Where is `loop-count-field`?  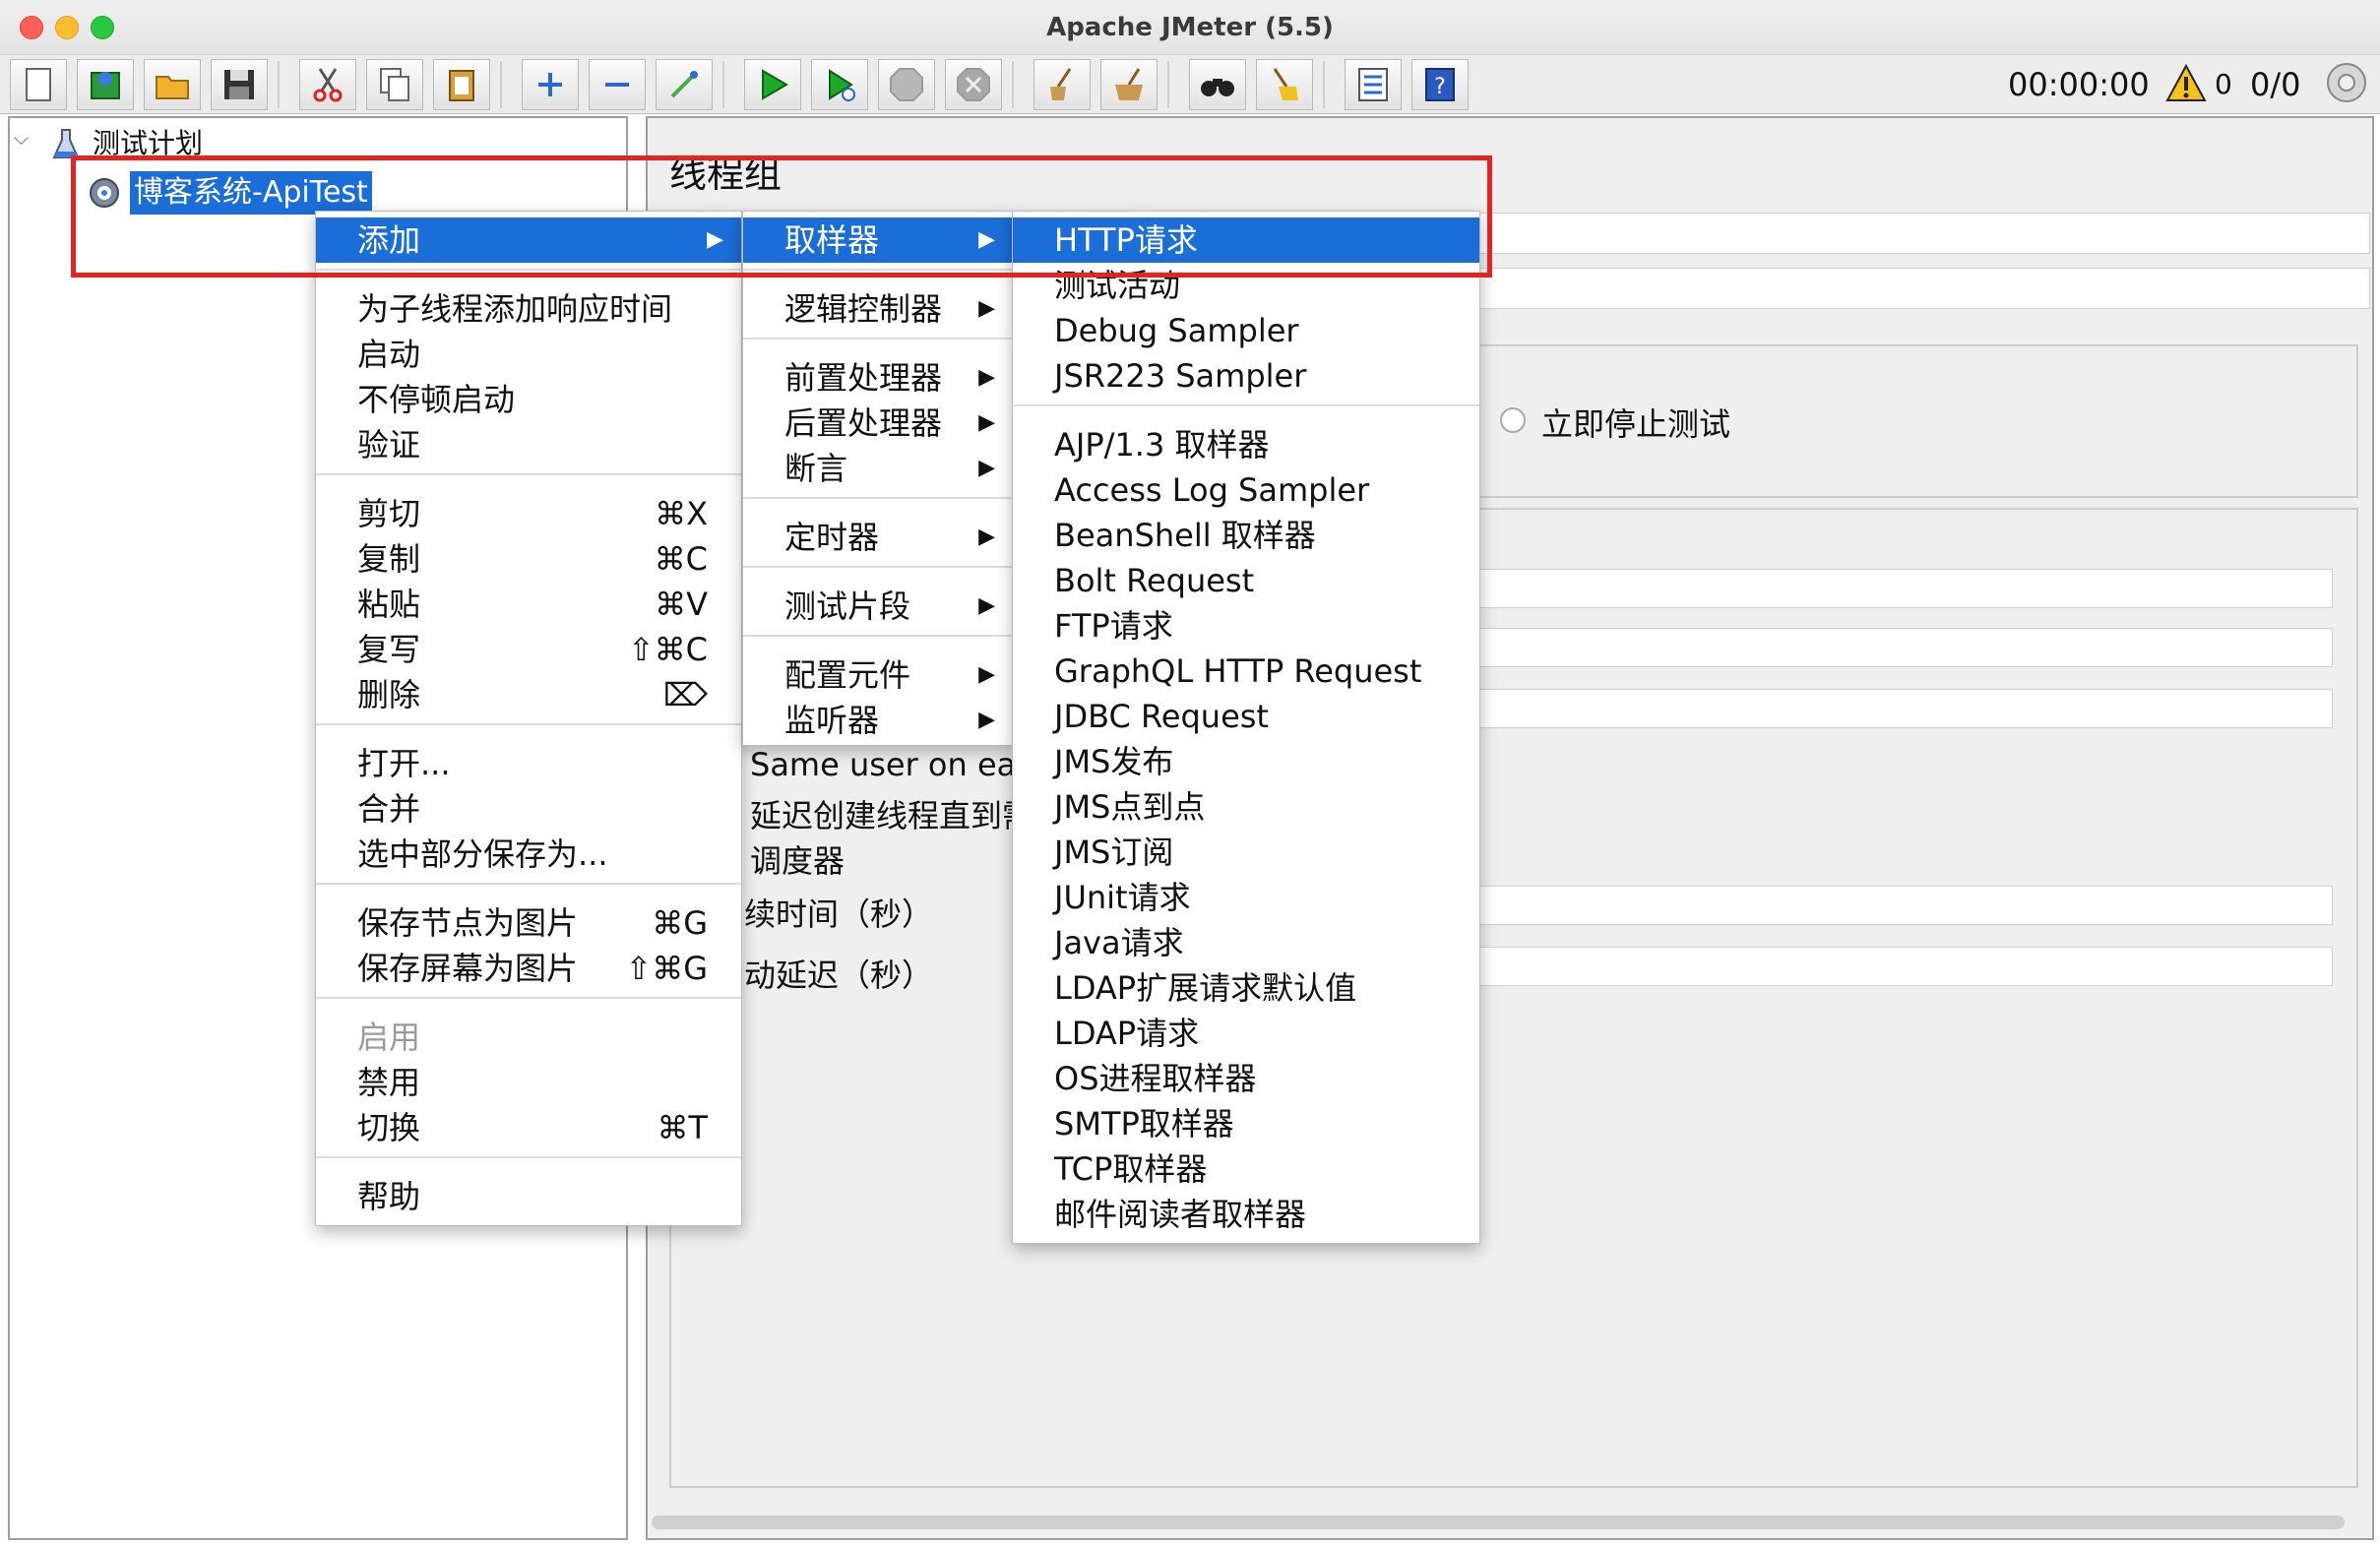 loop-count-field is located at coordinates (1904, 708).